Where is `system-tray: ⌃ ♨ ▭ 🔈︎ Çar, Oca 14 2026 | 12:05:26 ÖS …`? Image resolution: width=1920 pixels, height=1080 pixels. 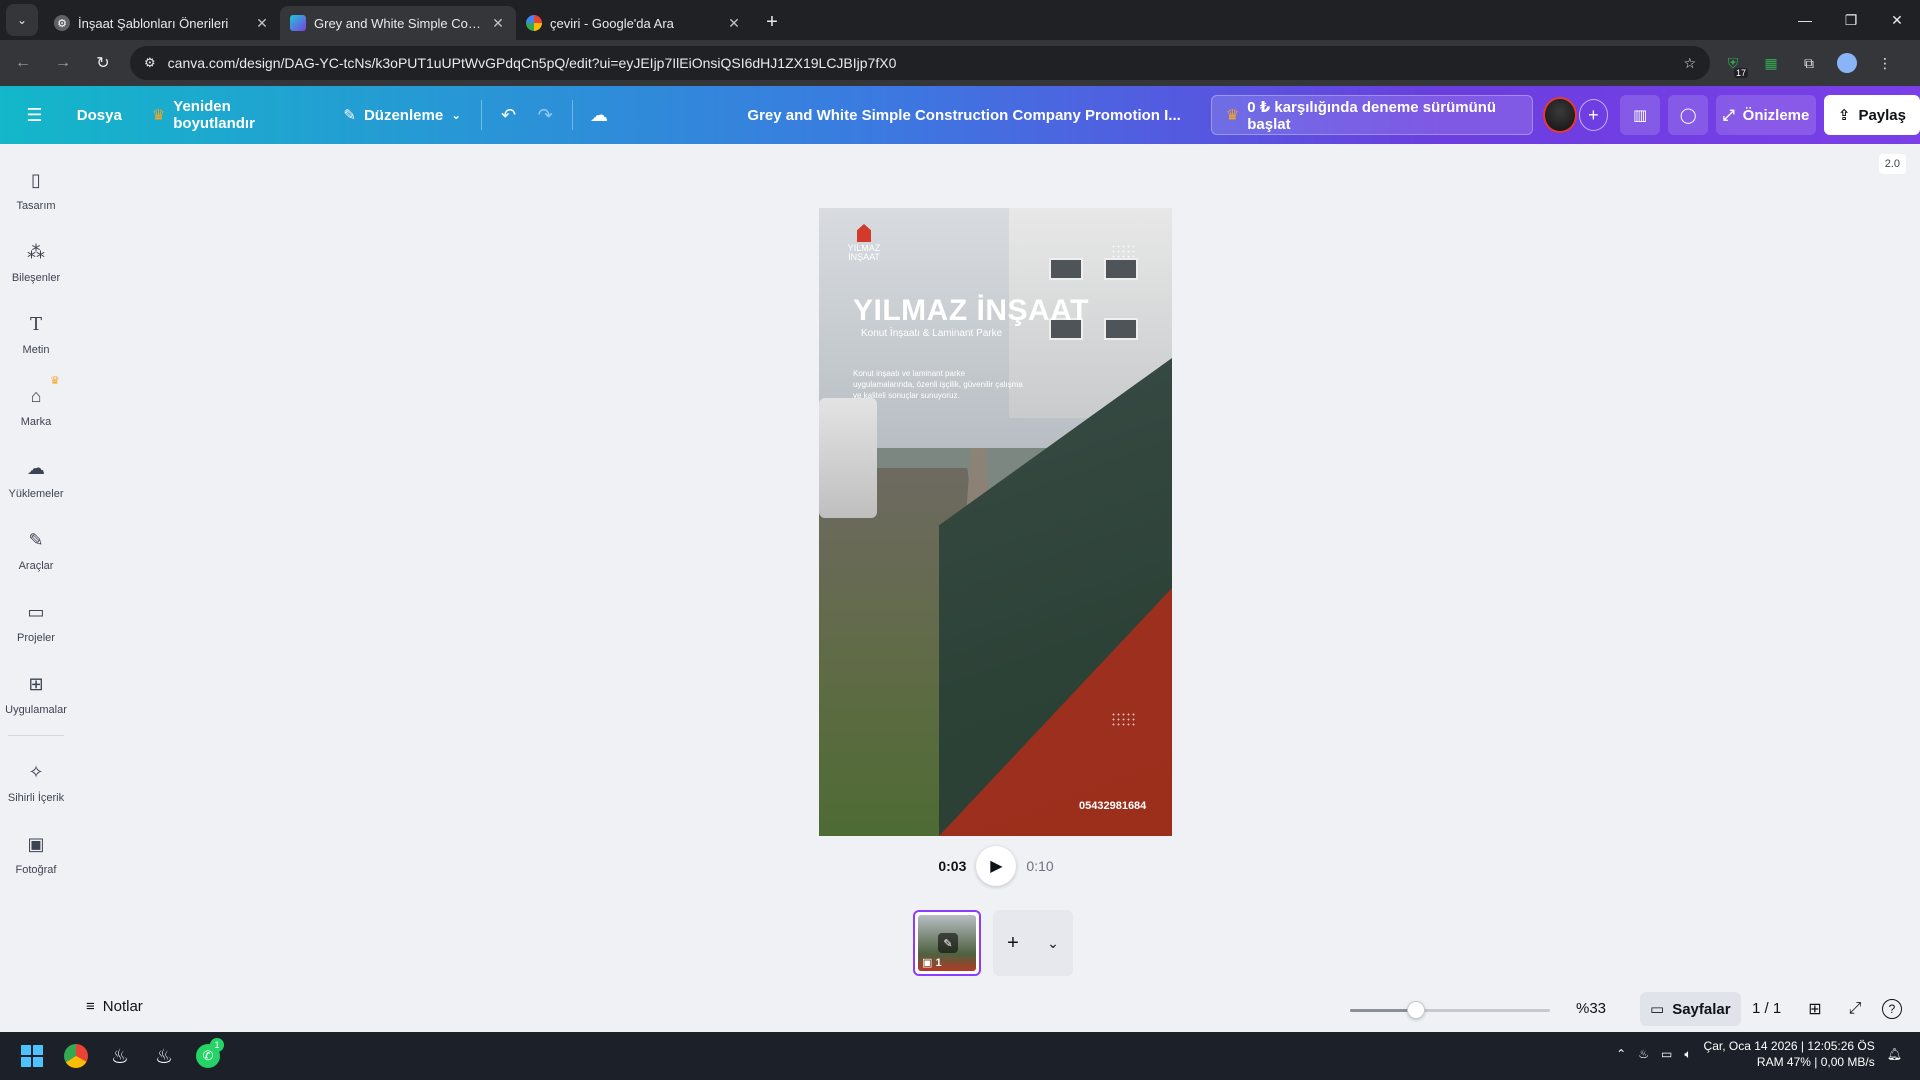
system-tray: ⌃ ♨ ▭ 🔈︎ Çar, Oca 14 2026 | 12:05:26 ÖS … is located at coordinates (1759, 1054).